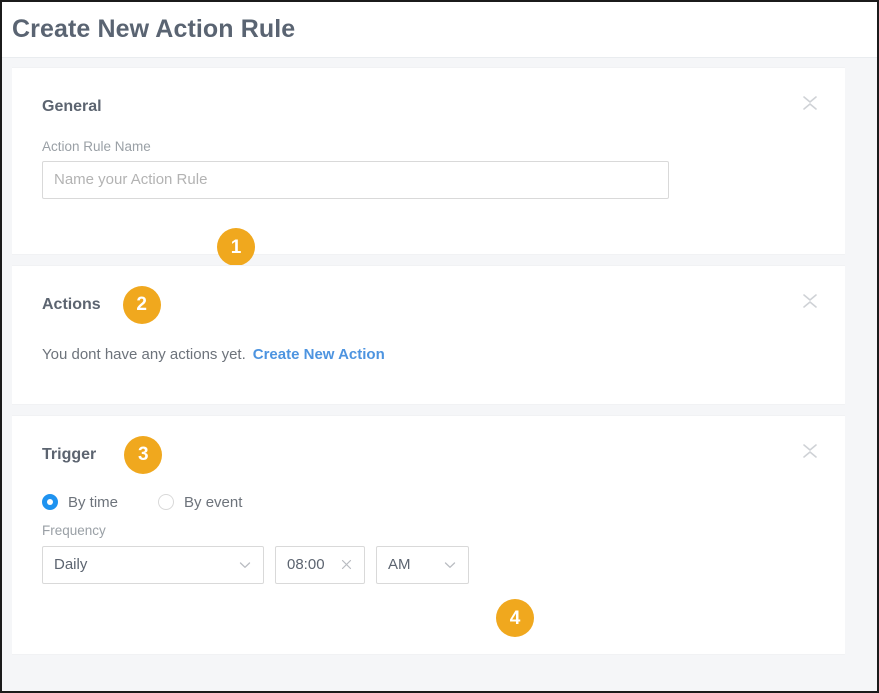 Image resolution: width=879 pixels, height=693 pixels. What do you see at coordinates (71, 304) in the screenshot?
I see `section-actions-title: Actions` at bounding box center [71, 304].